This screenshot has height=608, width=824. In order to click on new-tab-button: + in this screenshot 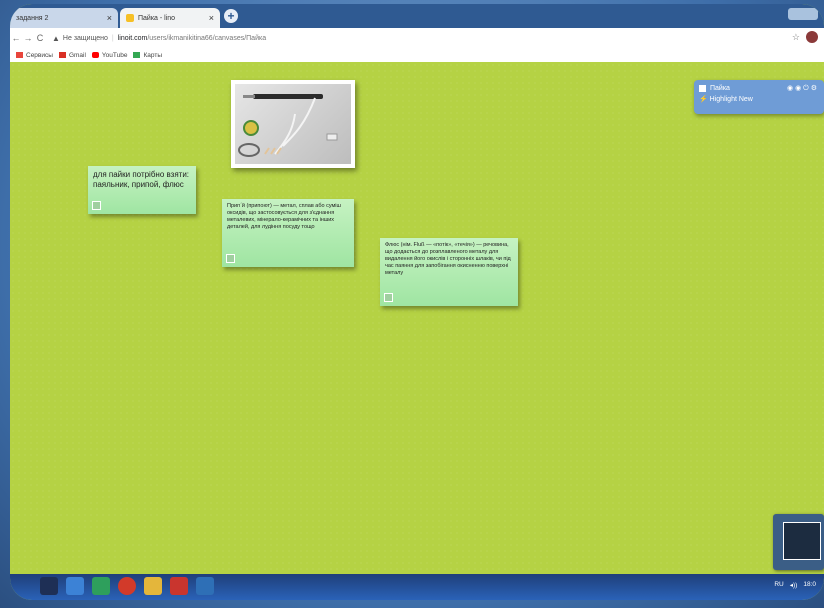, I will do `click(231, 16)`.